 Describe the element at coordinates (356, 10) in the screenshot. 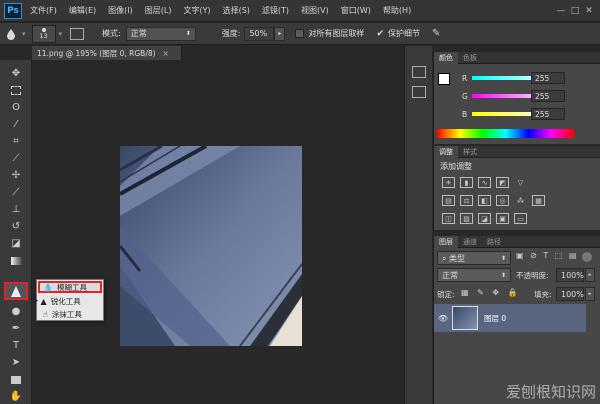

I see `menu-window: 窗口(W)` at that location.